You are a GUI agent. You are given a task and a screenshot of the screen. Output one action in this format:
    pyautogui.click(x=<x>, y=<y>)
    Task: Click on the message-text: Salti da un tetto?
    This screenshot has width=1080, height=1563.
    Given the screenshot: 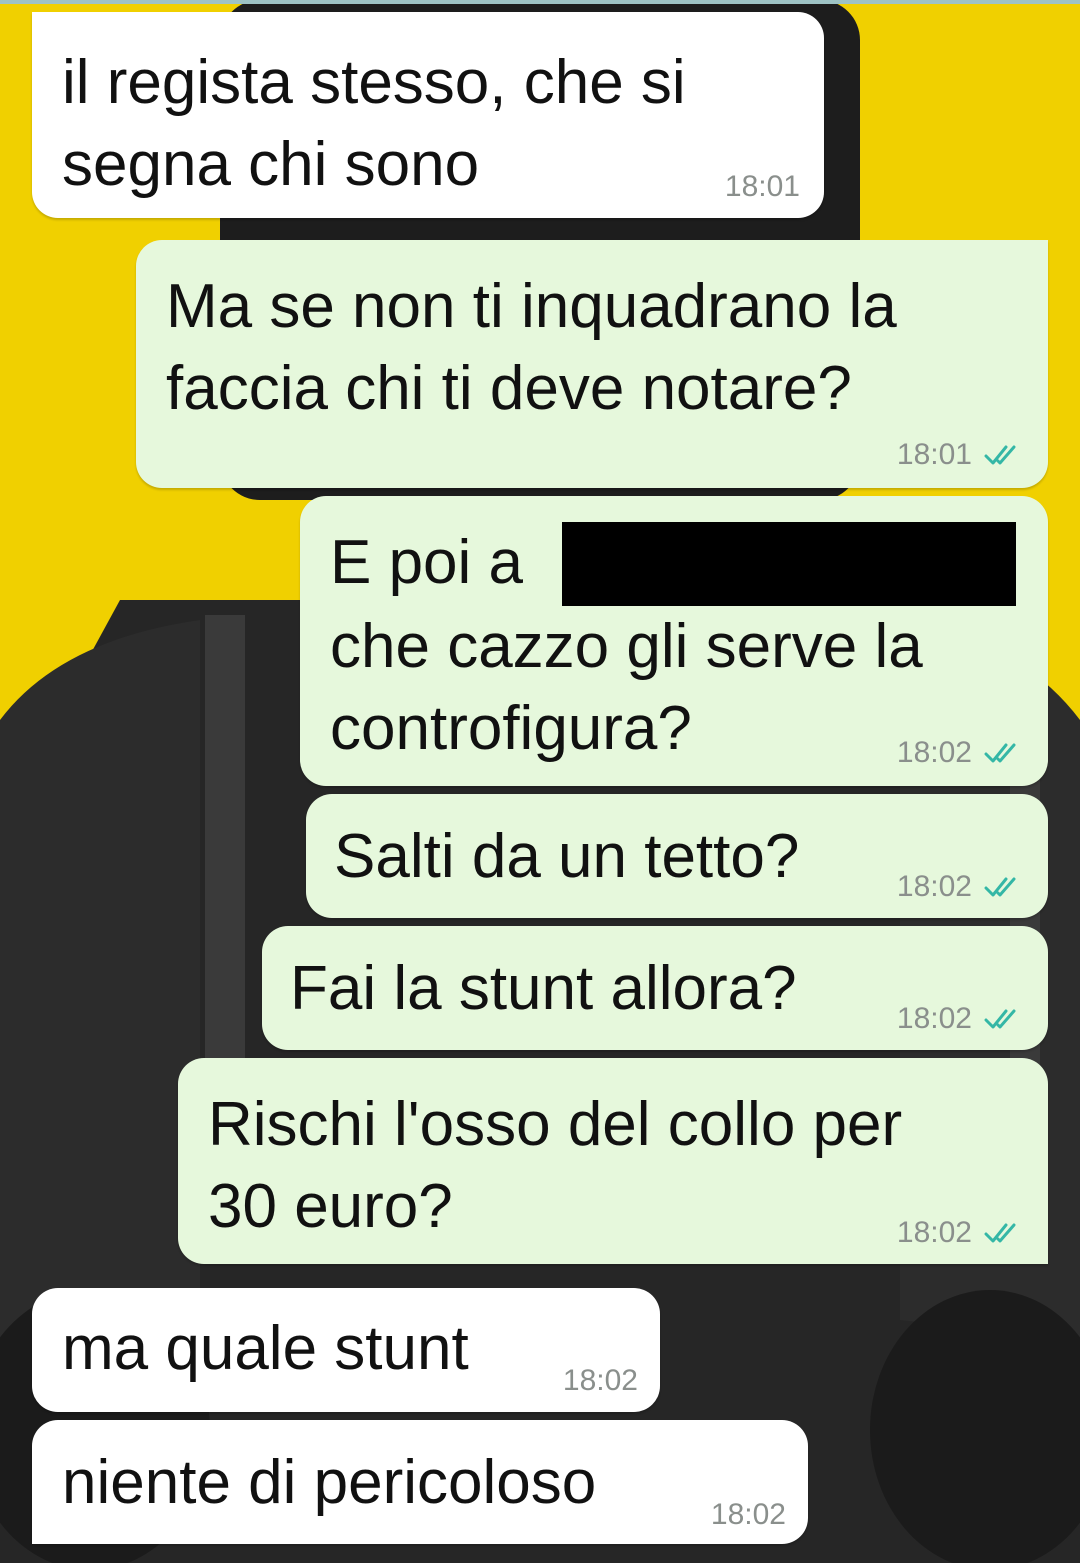 What is the action you would take?
    pyautogui.click(x=567, y=856)
    